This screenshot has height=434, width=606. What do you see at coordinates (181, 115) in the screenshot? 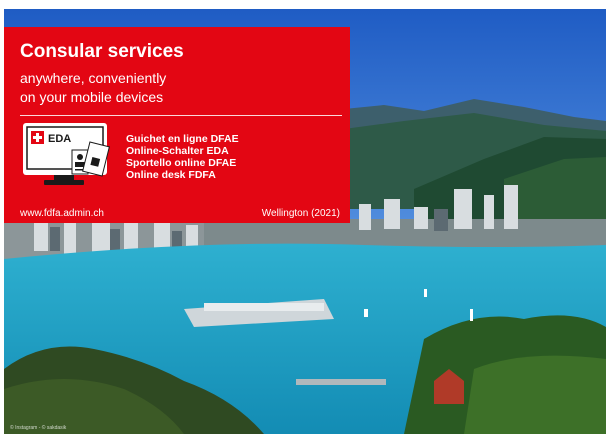
I see `divider` at bounding box center [181, 115].